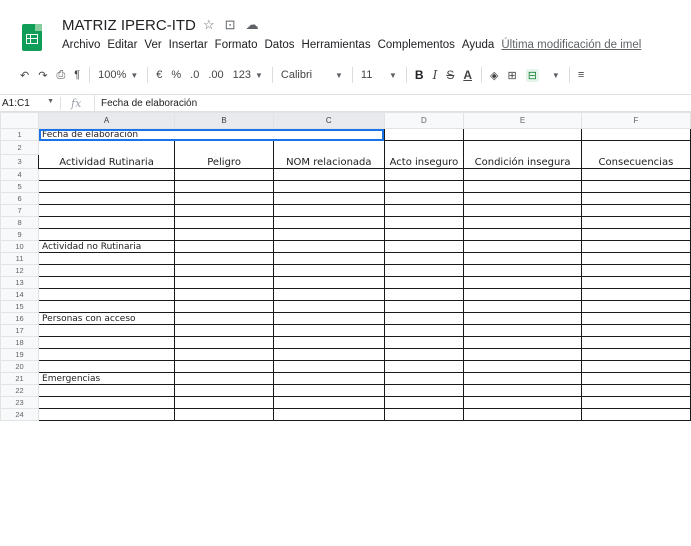 This screenshot has width=691, height=546. What do you see at coordinates (554, 75) in the screenshot?
I see `merge-options-chevron-icon: ▼` at bounding box center [554, 75].